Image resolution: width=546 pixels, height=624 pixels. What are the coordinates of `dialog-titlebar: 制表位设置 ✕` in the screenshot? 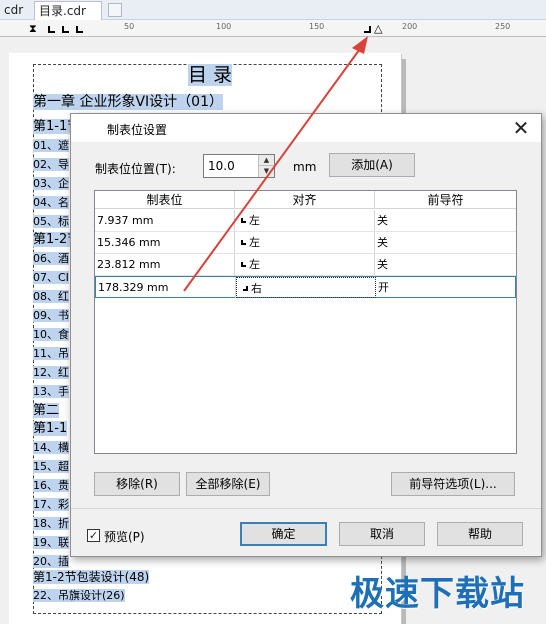 It's located at (306, 128).